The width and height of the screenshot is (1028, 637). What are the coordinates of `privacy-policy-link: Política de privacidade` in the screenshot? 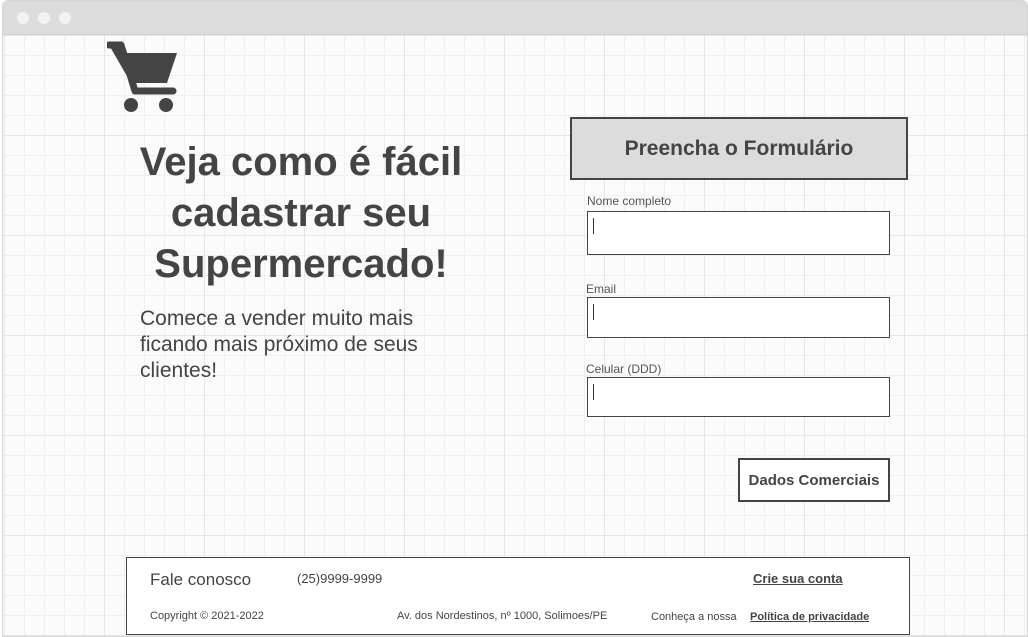 It's located at (809, 617).